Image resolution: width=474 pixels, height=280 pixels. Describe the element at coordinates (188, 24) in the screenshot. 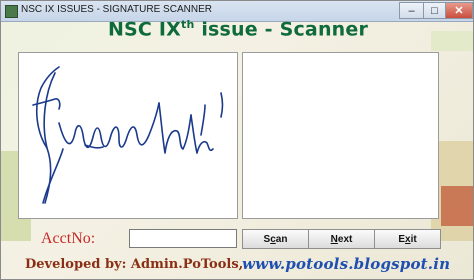

I see `title-superscript: th` at that location.